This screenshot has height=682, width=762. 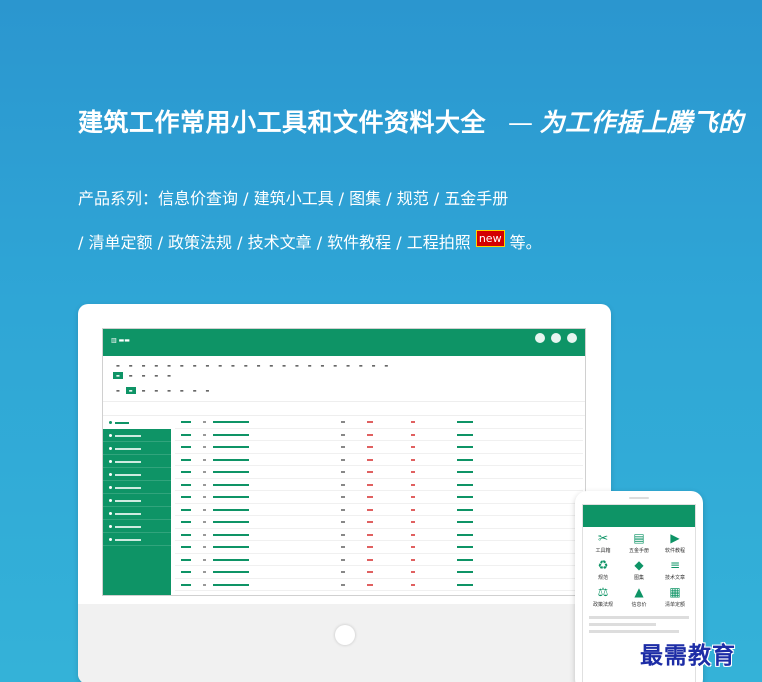 What do you see at coordinates (344, 342) in the screenshot?
I see `app-header-bar: ▥ ▬▬` at bounding box center [344, 342].